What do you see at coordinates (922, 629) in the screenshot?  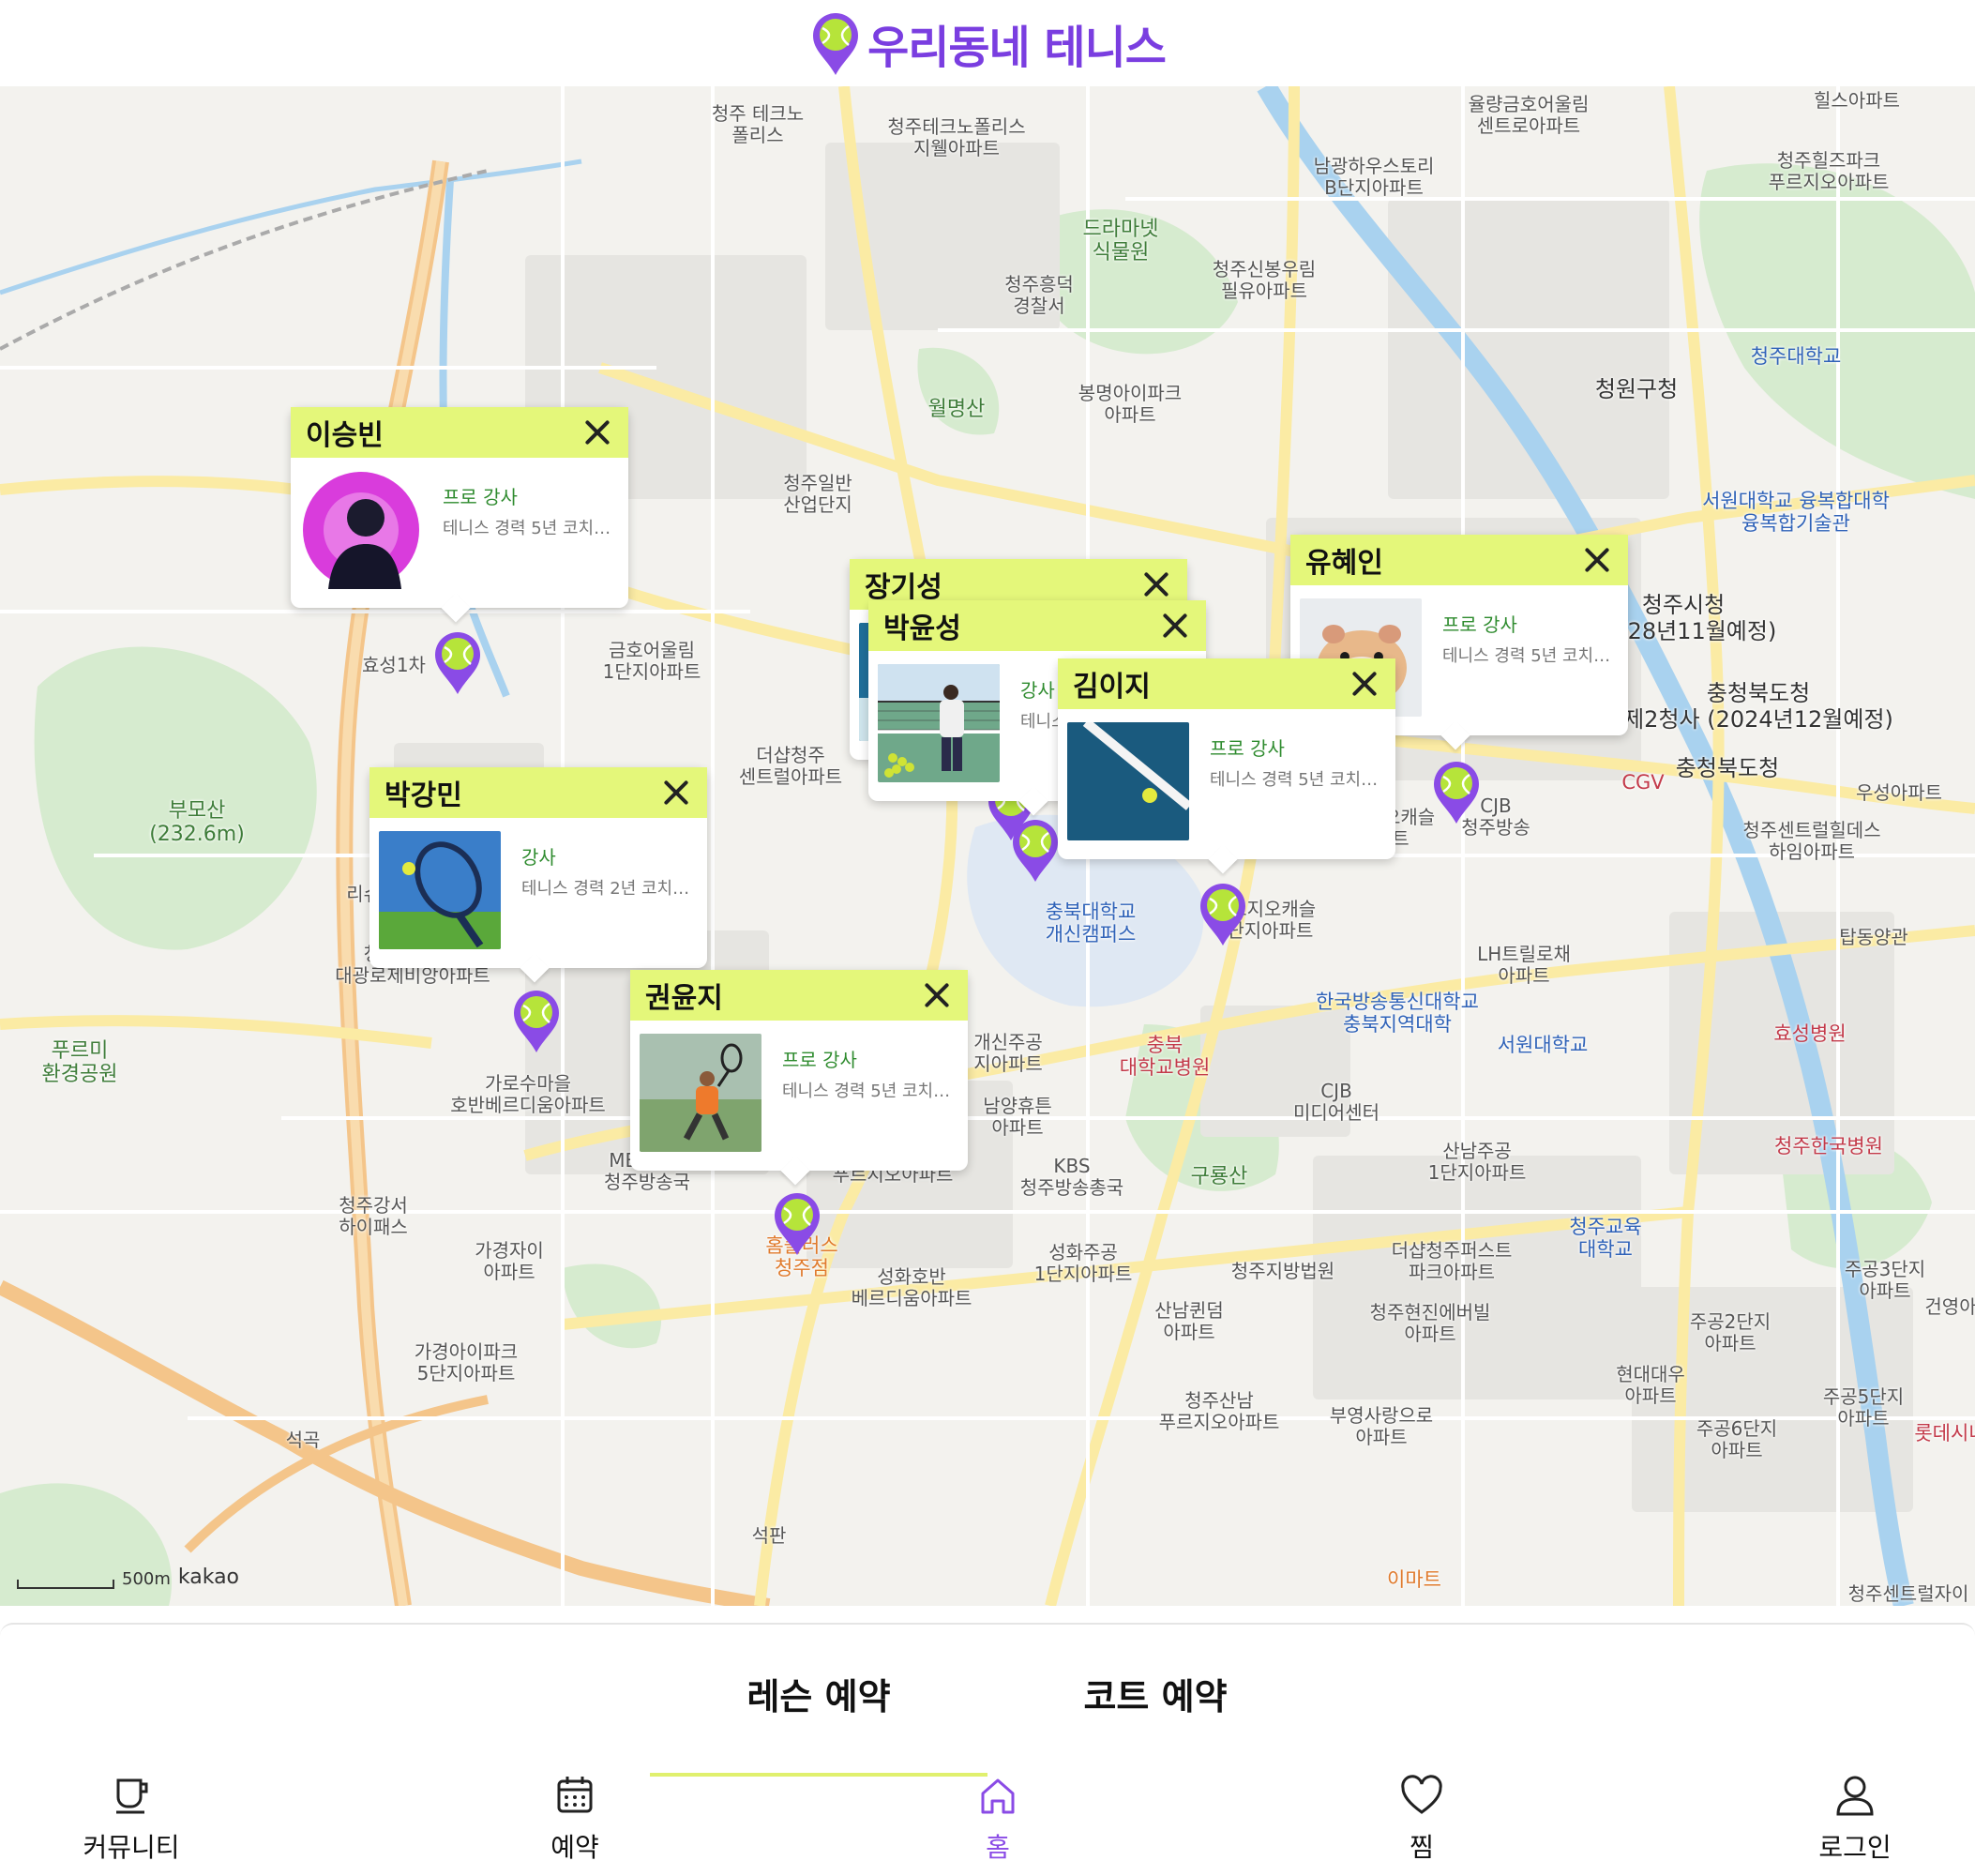 I see `coach-name: 박윤성` at bounding box center [922, 629].